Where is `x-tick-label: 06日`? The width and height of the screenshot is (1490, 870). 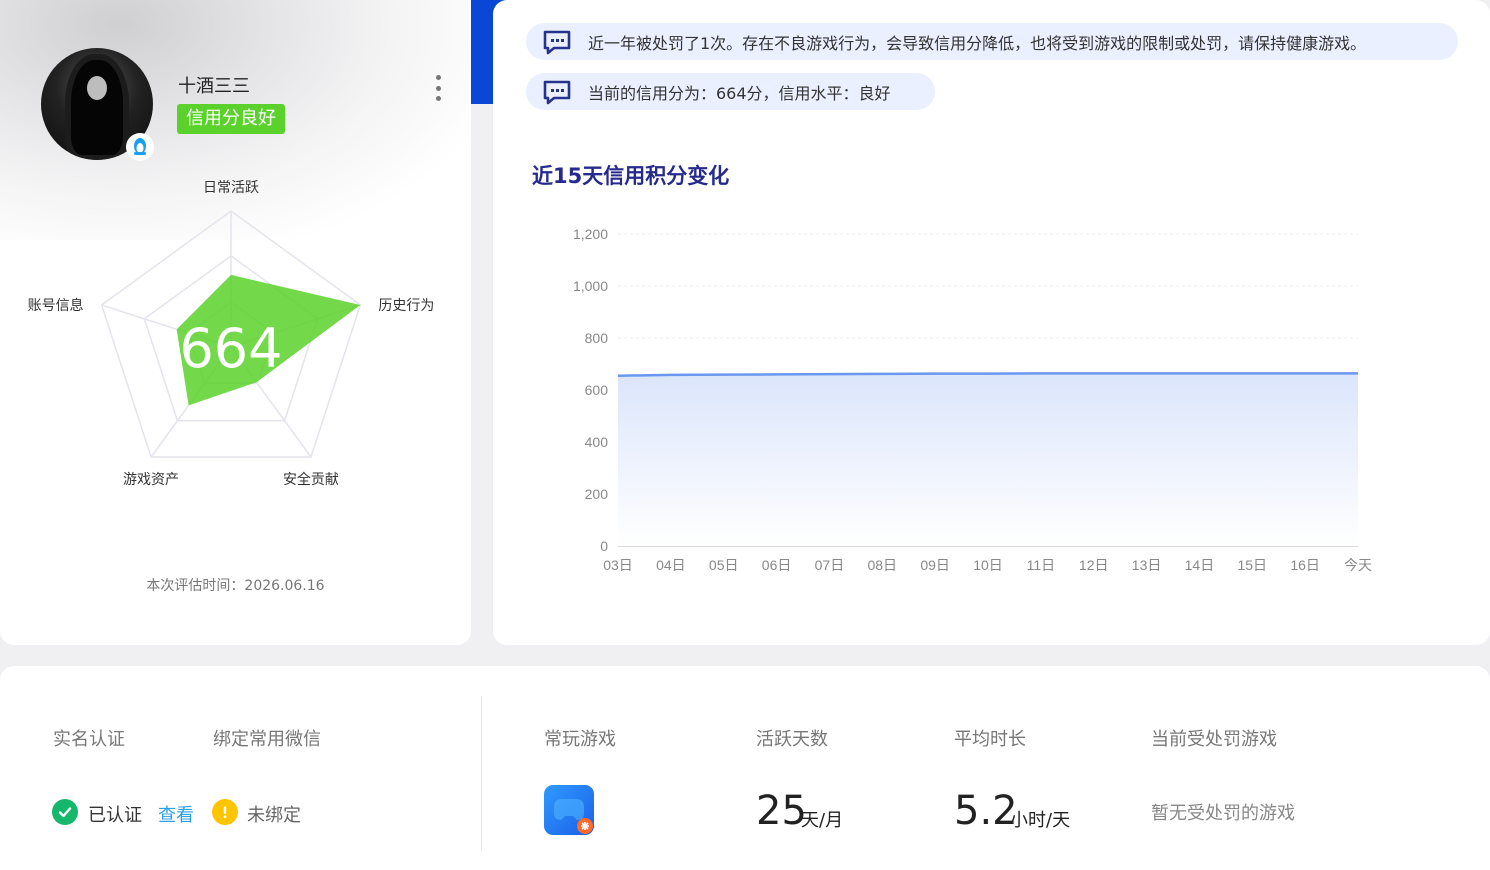 x-tick-label: 06日 is located at coordinates (777, 565).